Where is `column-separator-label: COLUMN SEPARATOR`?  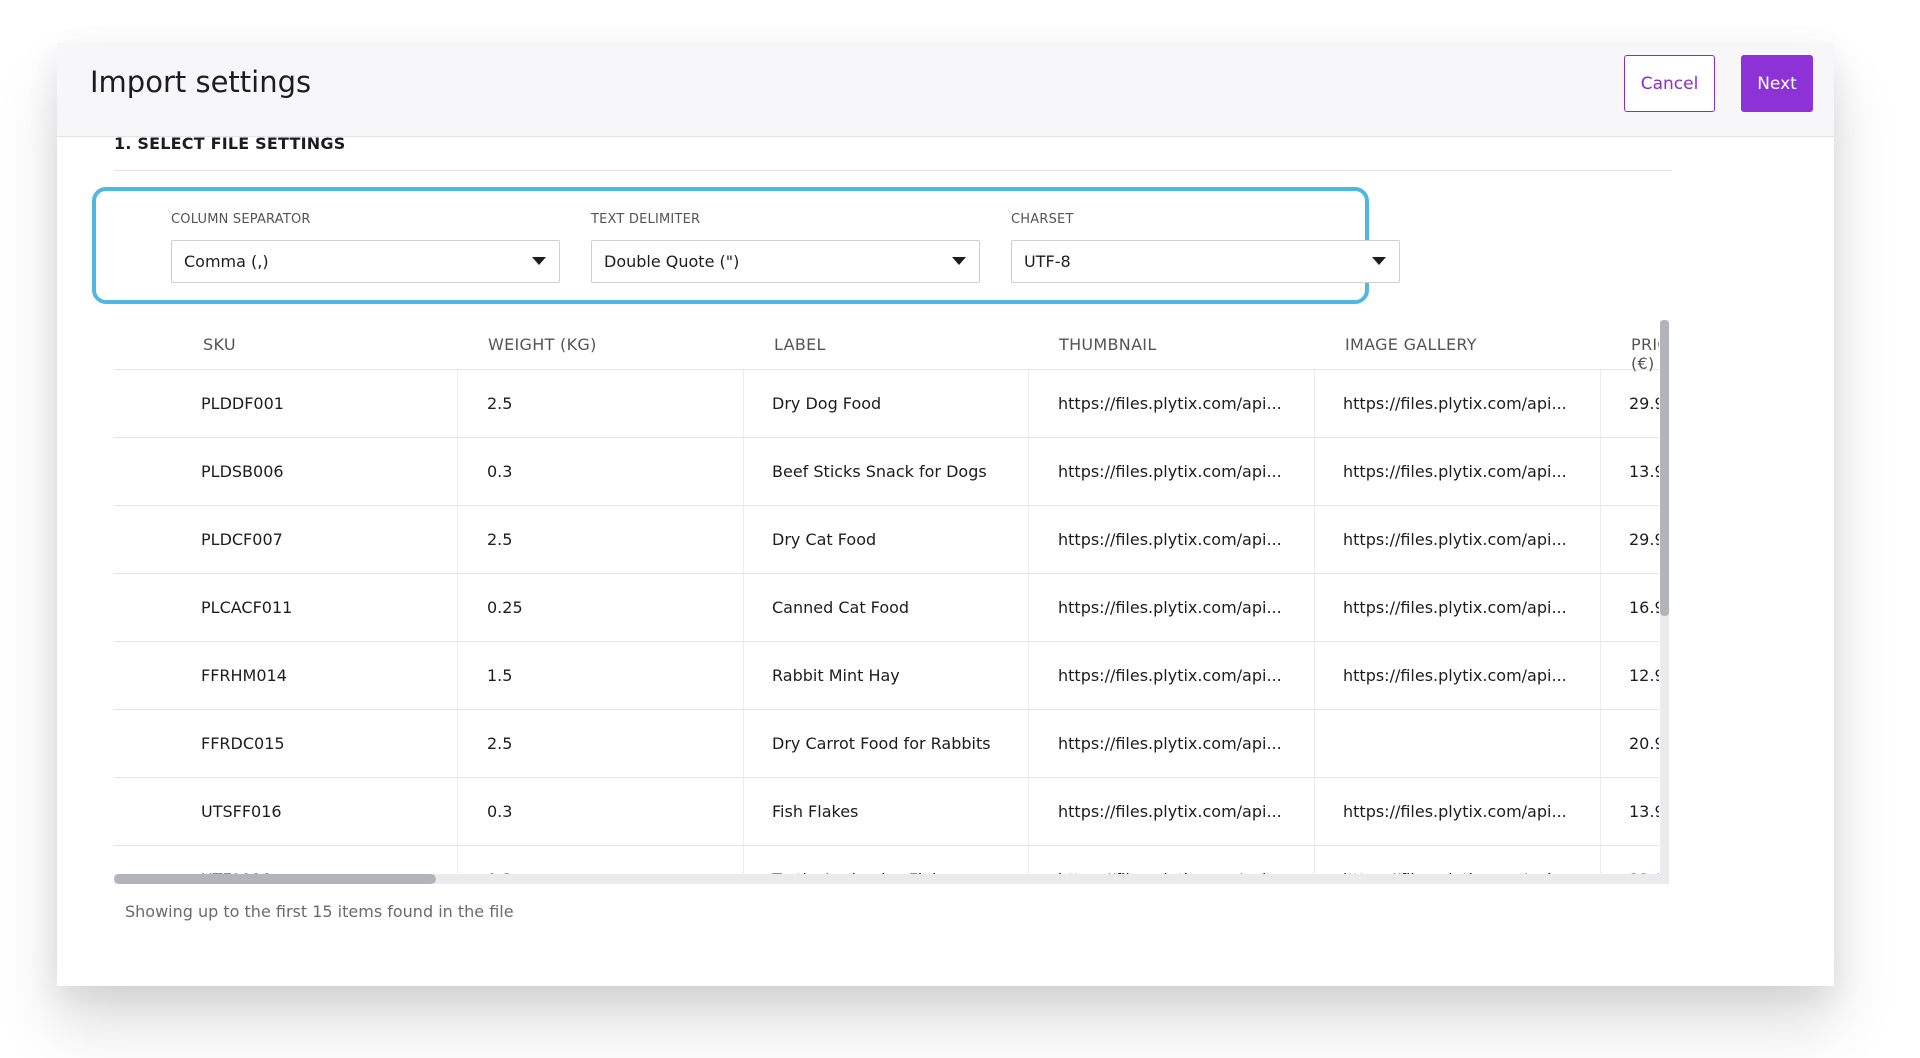
column-separator-label: COLUMN SEPARATOR is located at coordinates (241, 219).